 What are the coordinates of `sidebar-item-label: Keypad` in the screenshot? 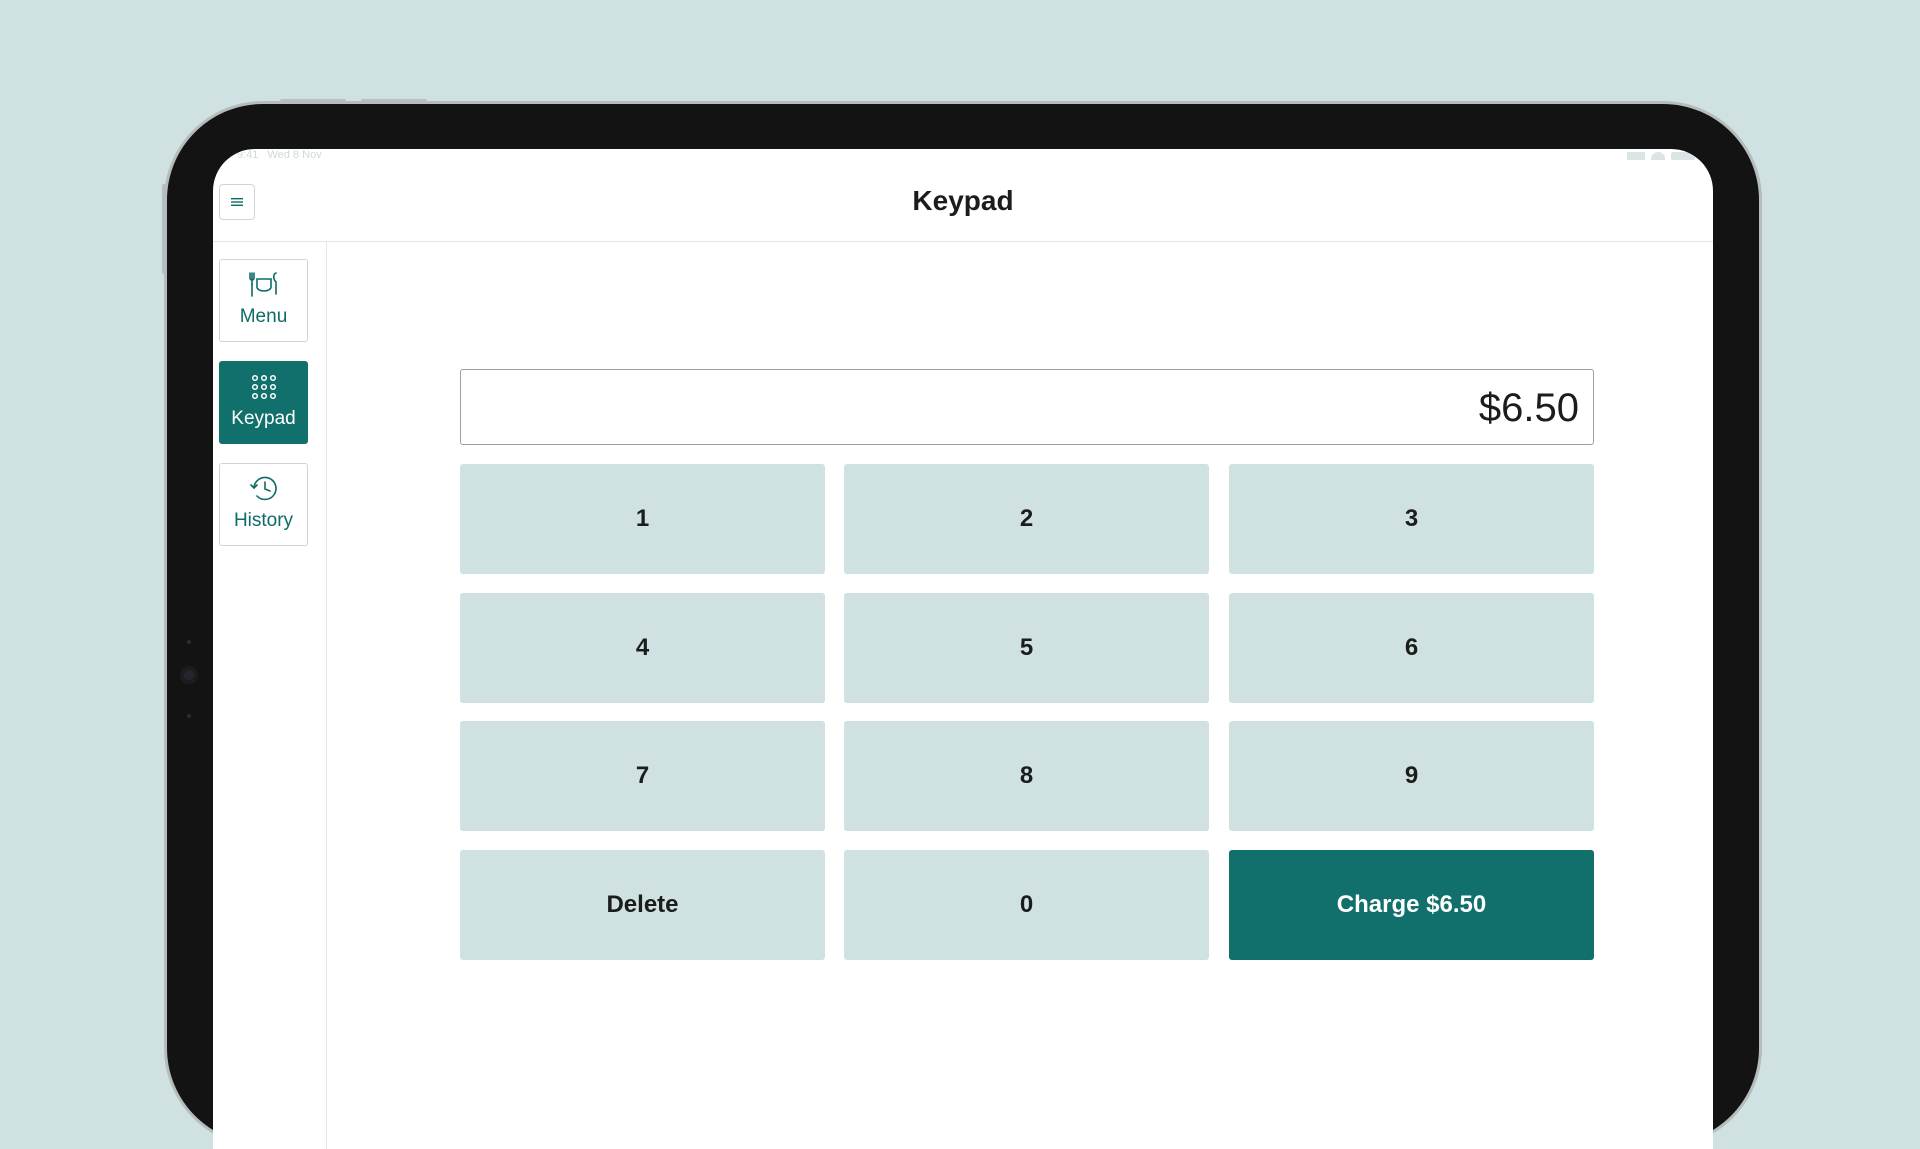 It's located at (263, 418).